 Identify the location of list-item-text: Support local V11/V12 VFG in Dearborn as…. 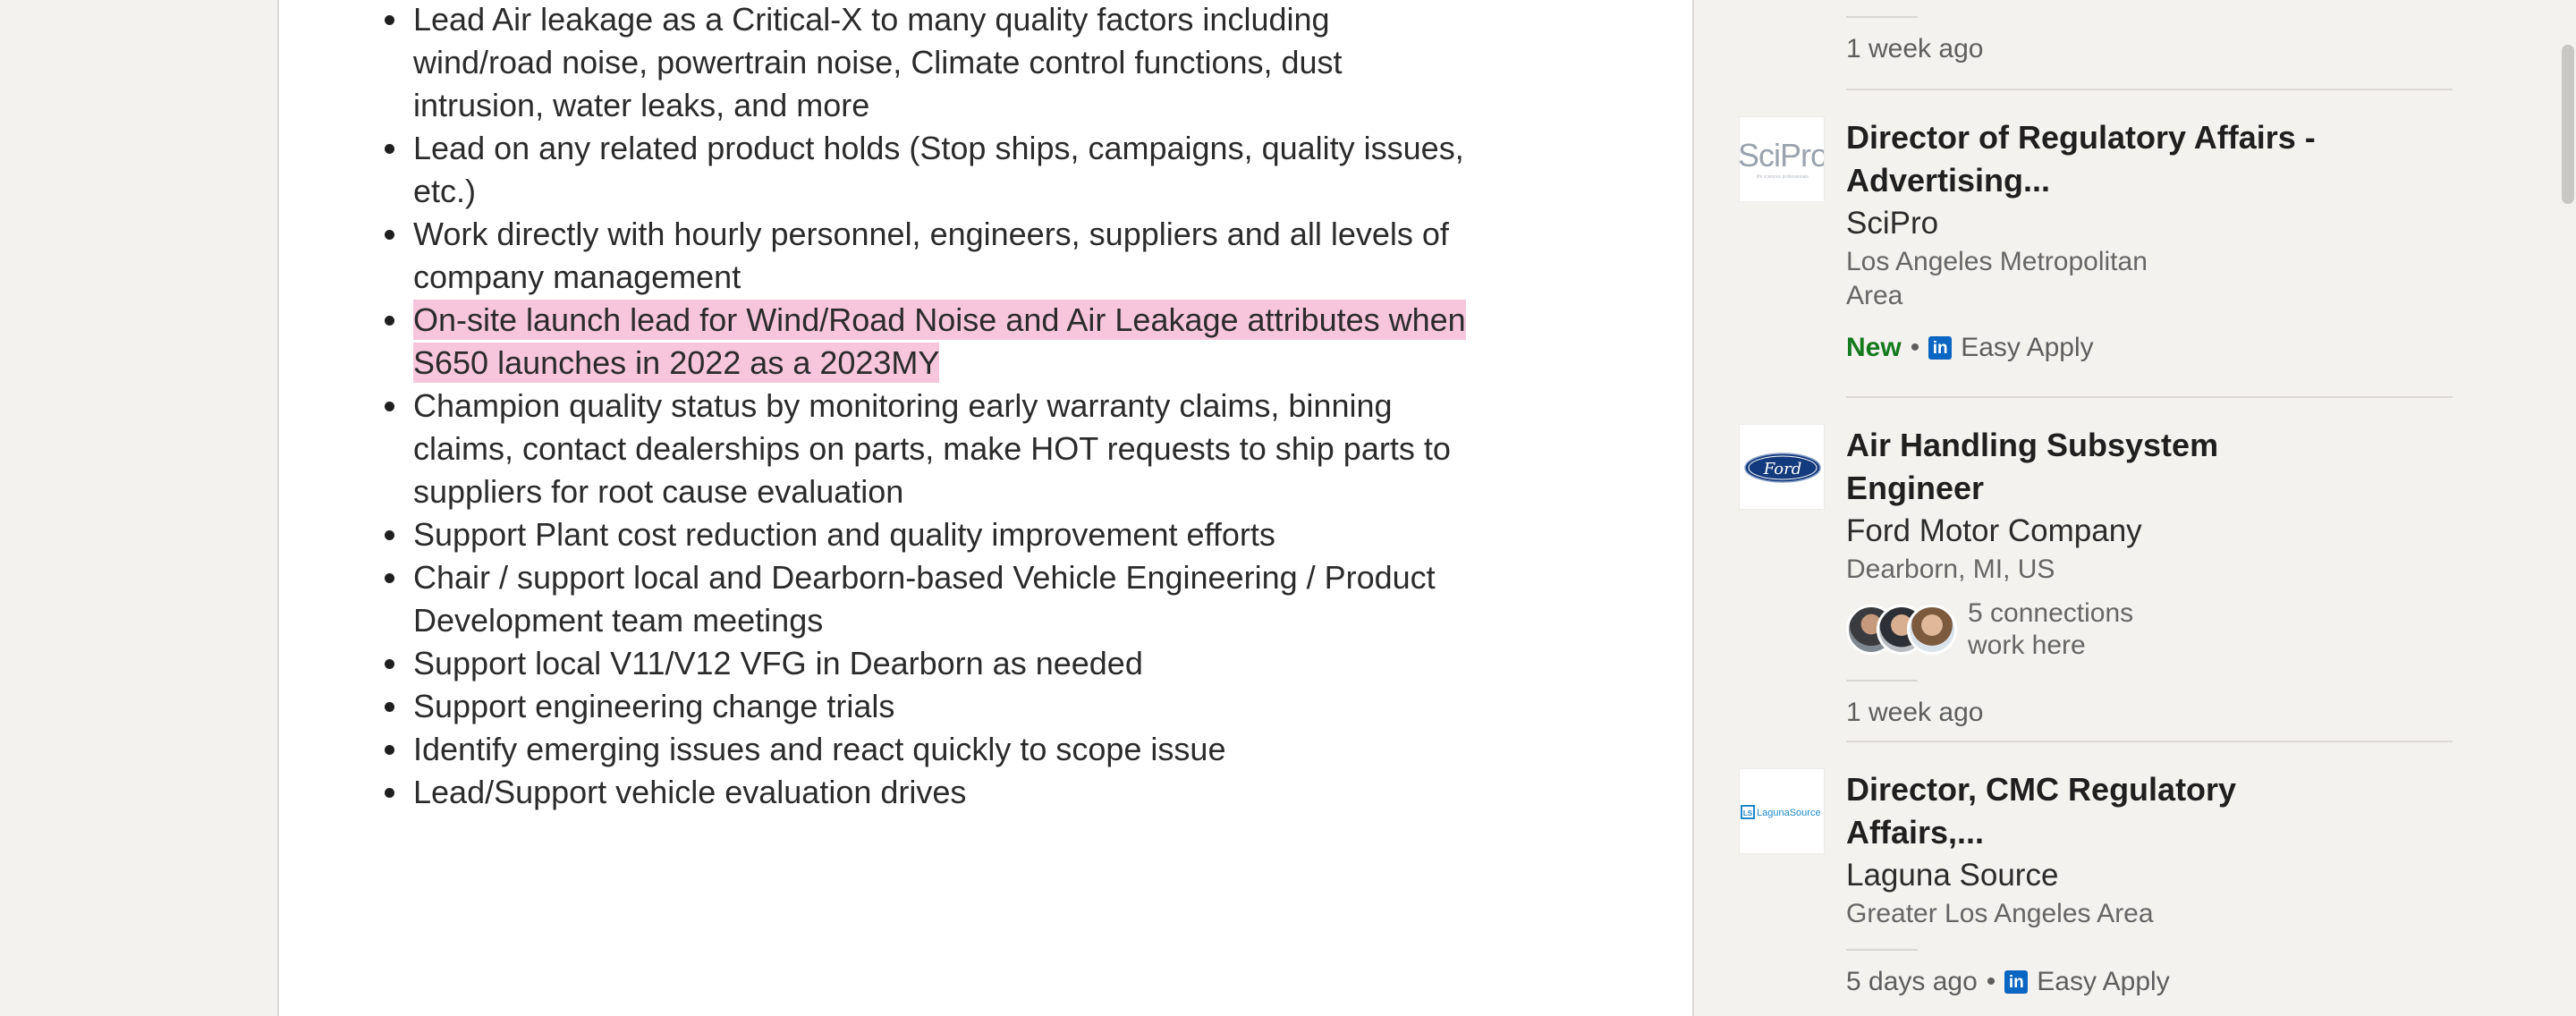
(778, 663).